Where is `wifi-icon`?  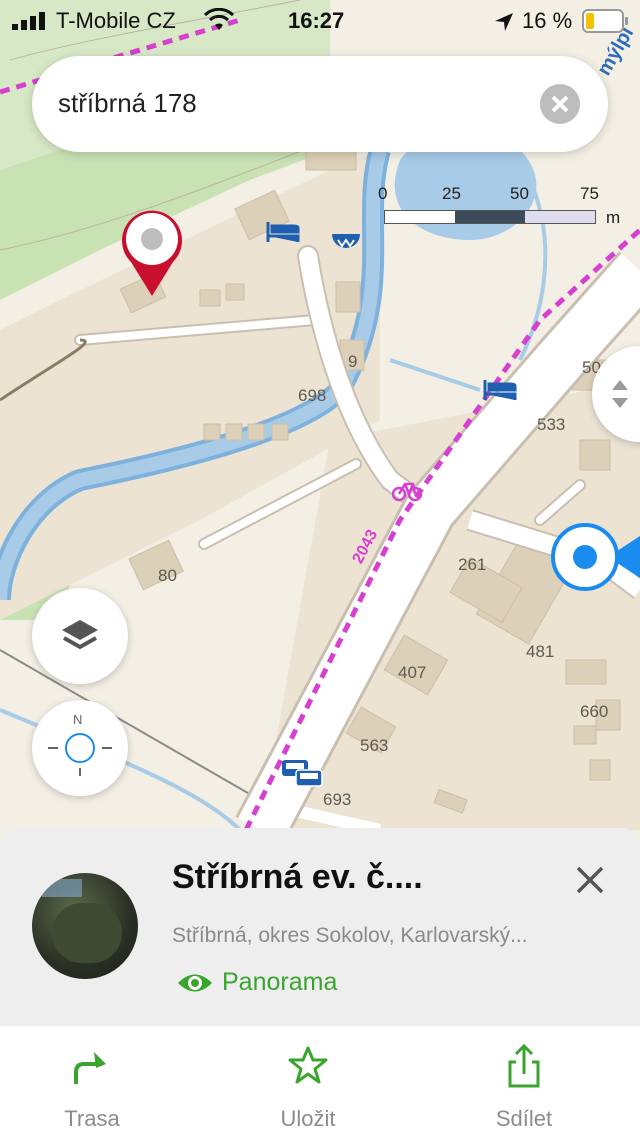
wifi-icon is located at coordinates (219, 19).